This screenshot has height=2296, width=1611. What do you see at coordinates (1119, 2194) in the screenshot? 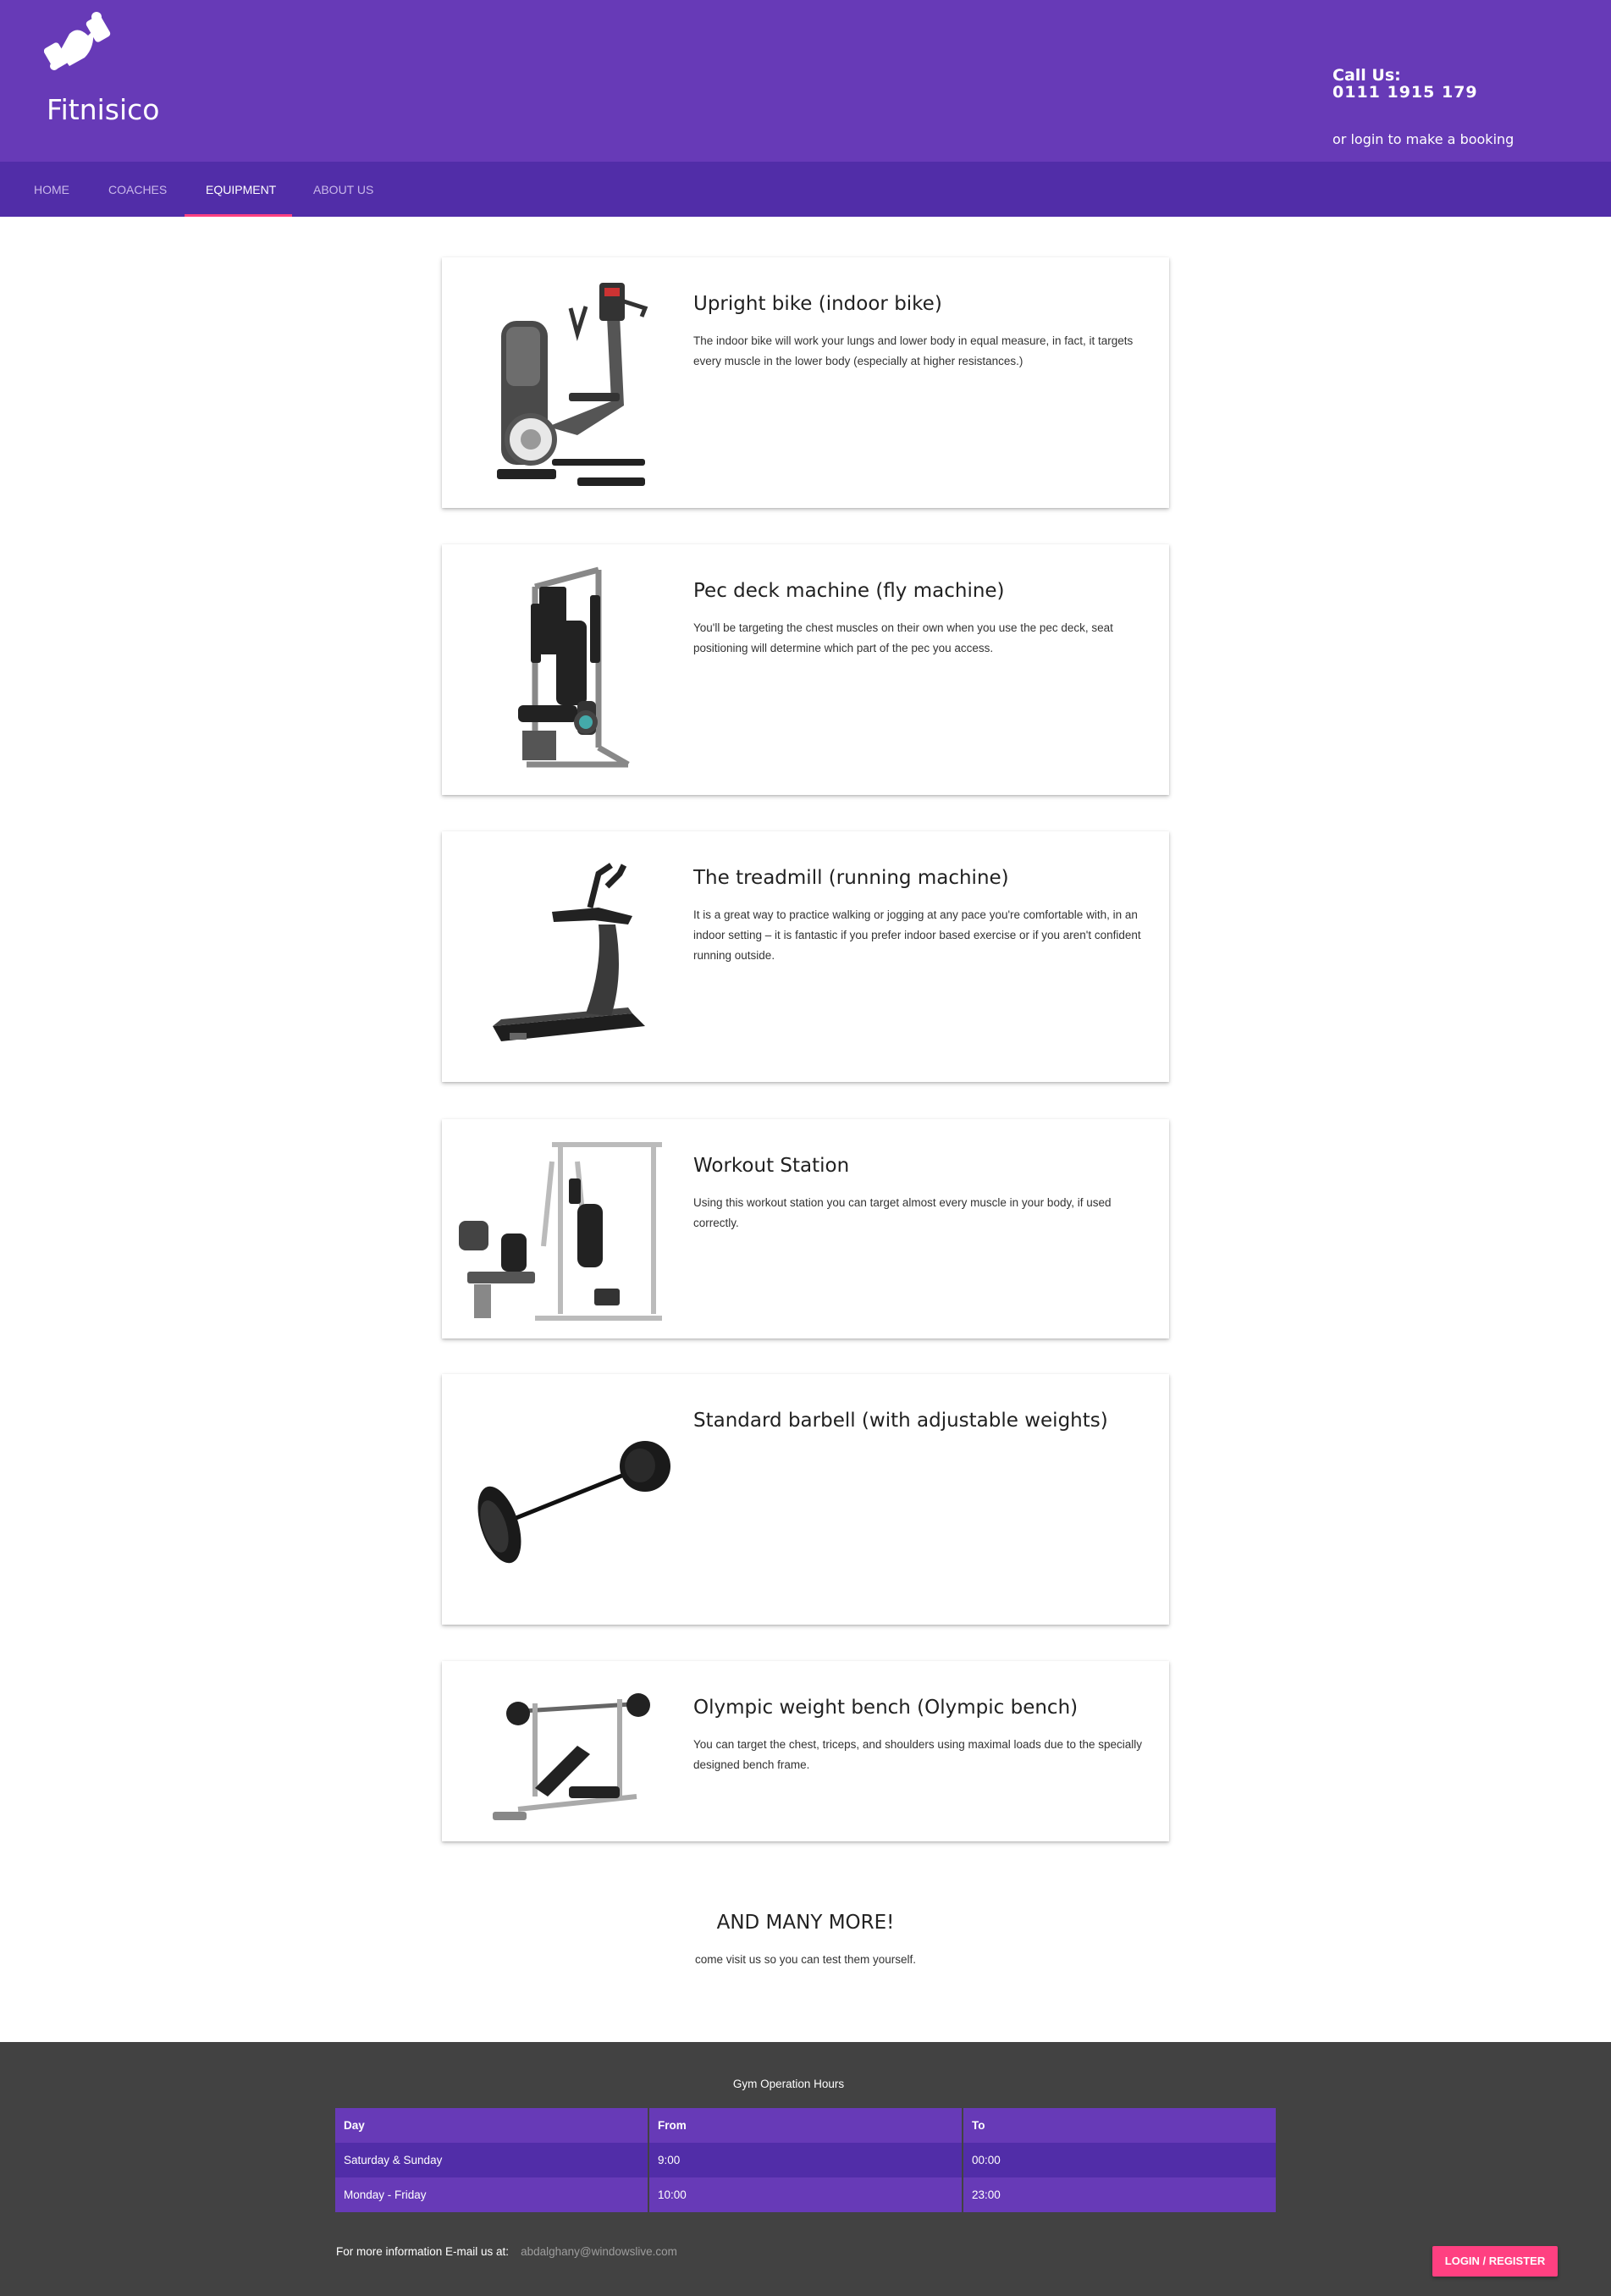
I see `table-cell: 23:00` at bounding box center [1119, 2194].